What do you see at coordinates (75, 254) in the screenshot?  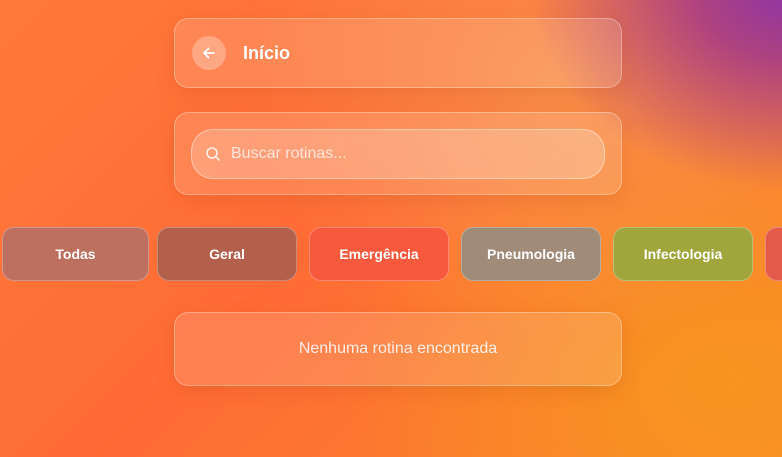 I see `filter-chip-todas: Todas` at bounding box center [75, 254].